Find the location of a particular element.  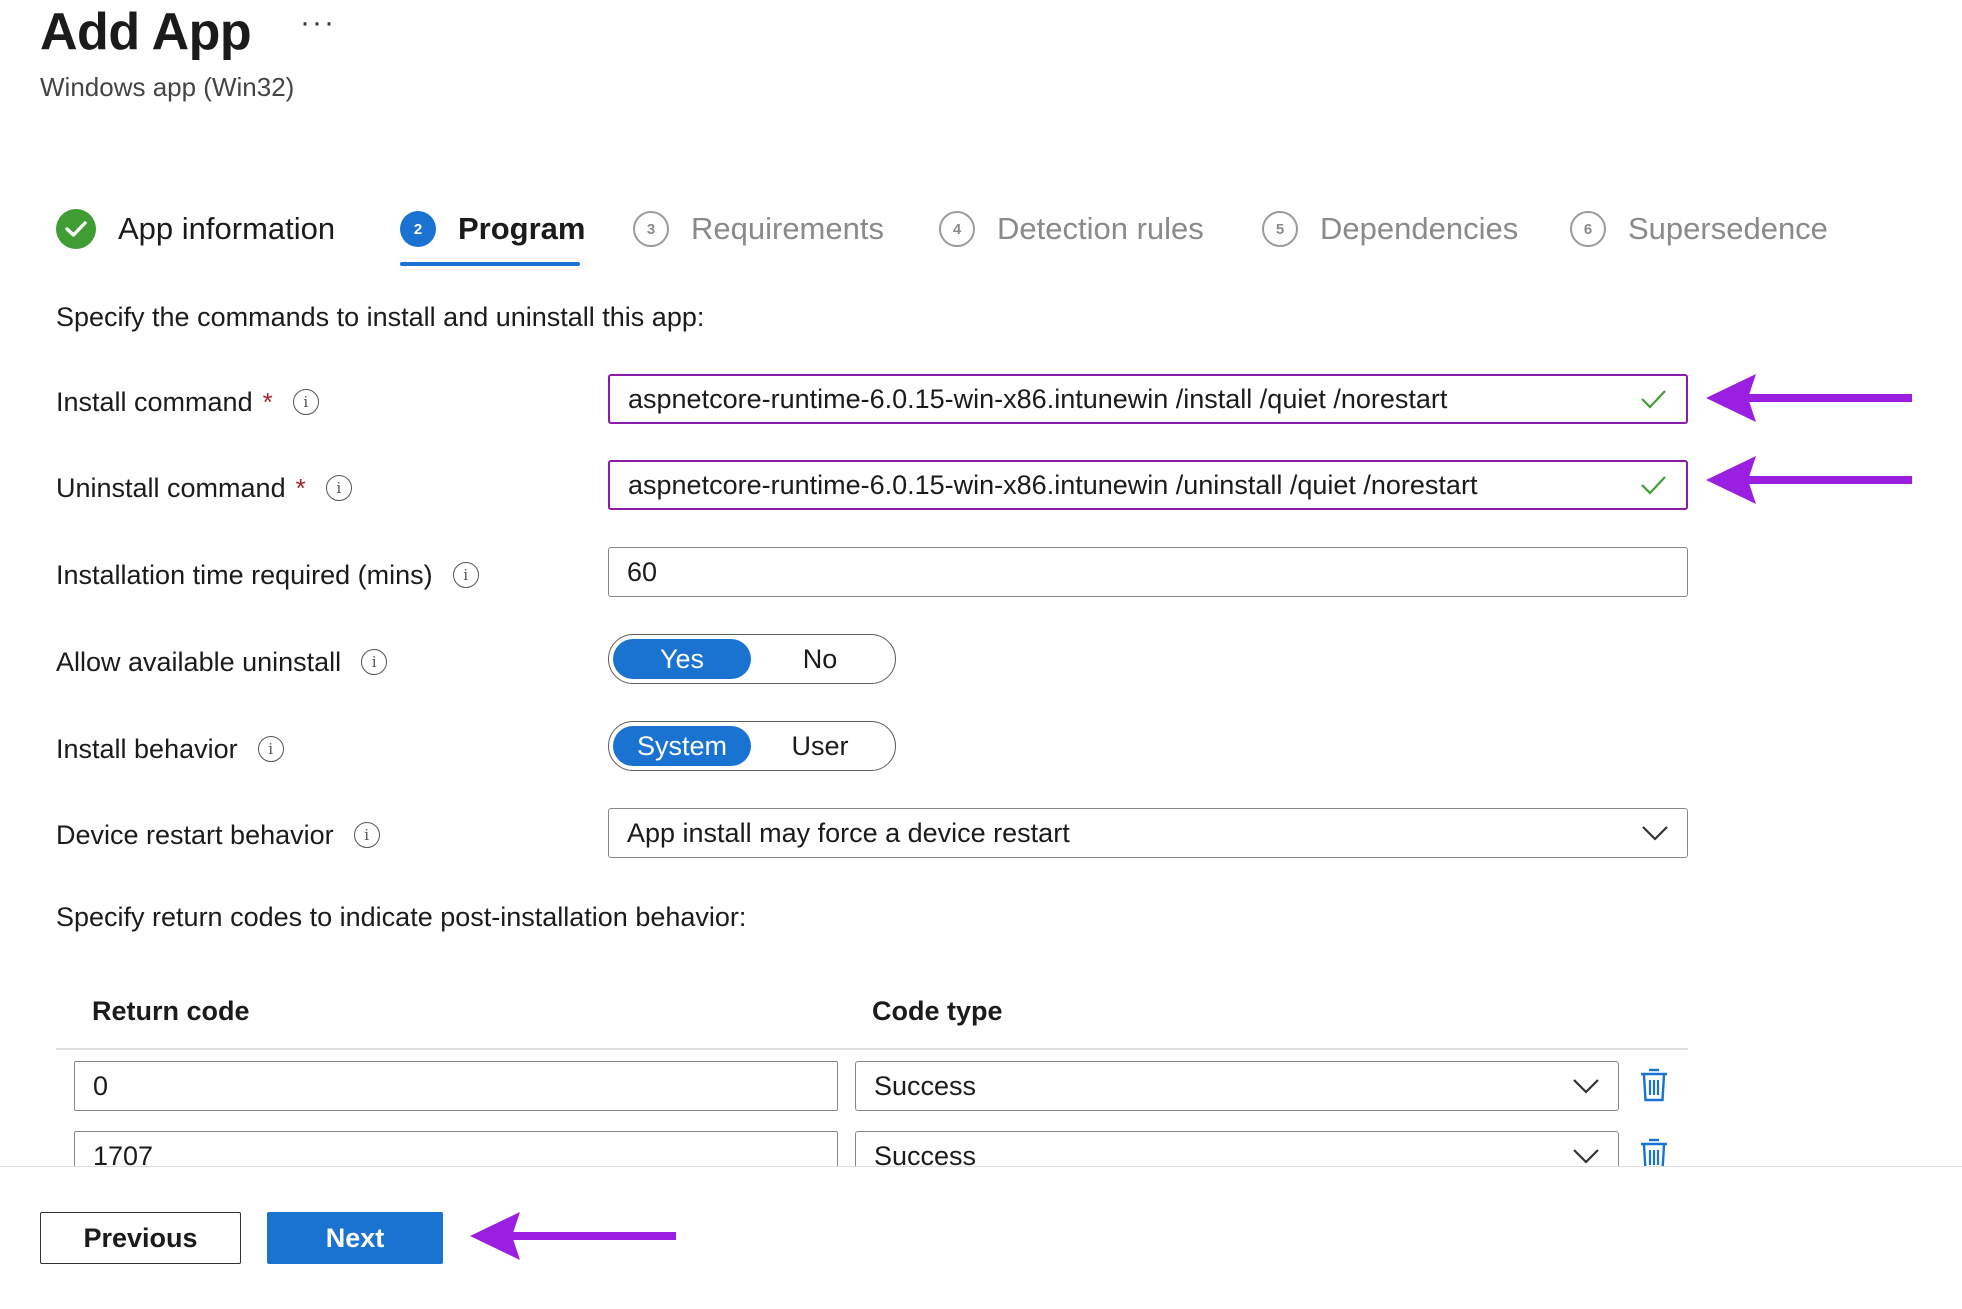

step-number: 2 is located at coordinates (418, 229).